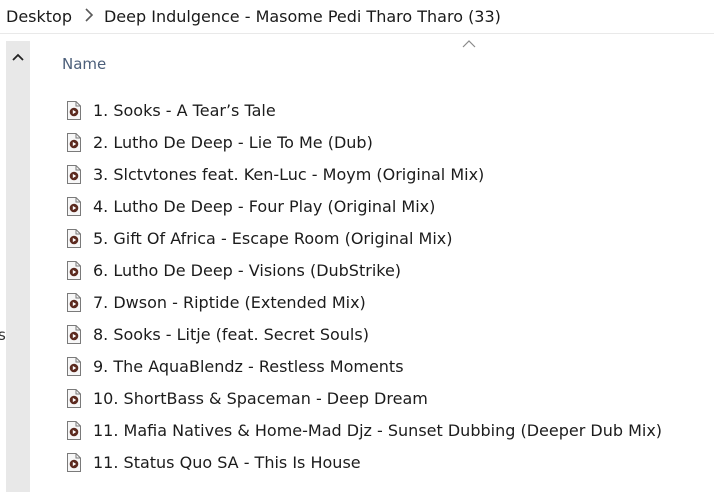  I want to click on list-item: 10. ShortBass & Spaceman - Deep Dream, so click(364, 398).